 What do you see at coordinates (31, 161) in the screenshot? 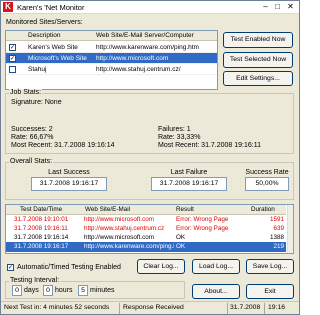
I see `overall-stats-label: Overall Stats:` at bounding box center [31, 161].